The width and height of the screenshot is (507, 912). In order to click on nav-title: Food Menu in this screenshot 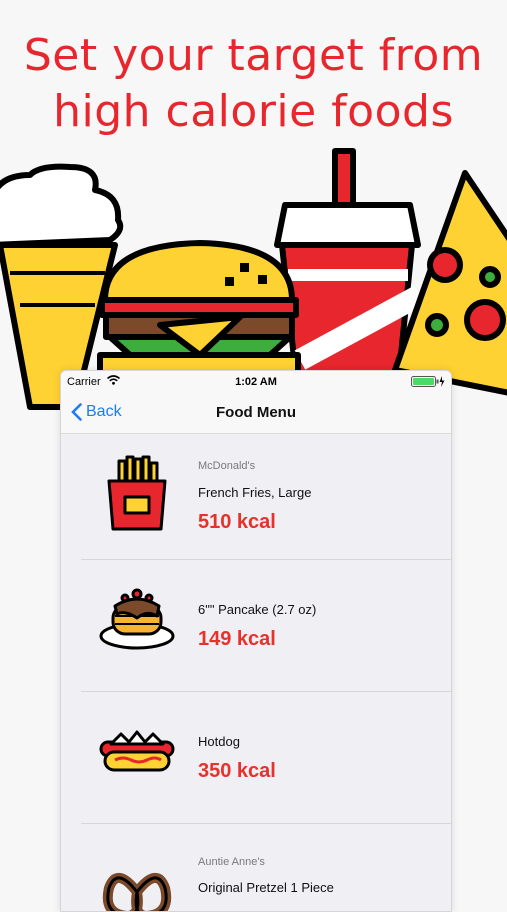, I will do `click(256, 412)`.